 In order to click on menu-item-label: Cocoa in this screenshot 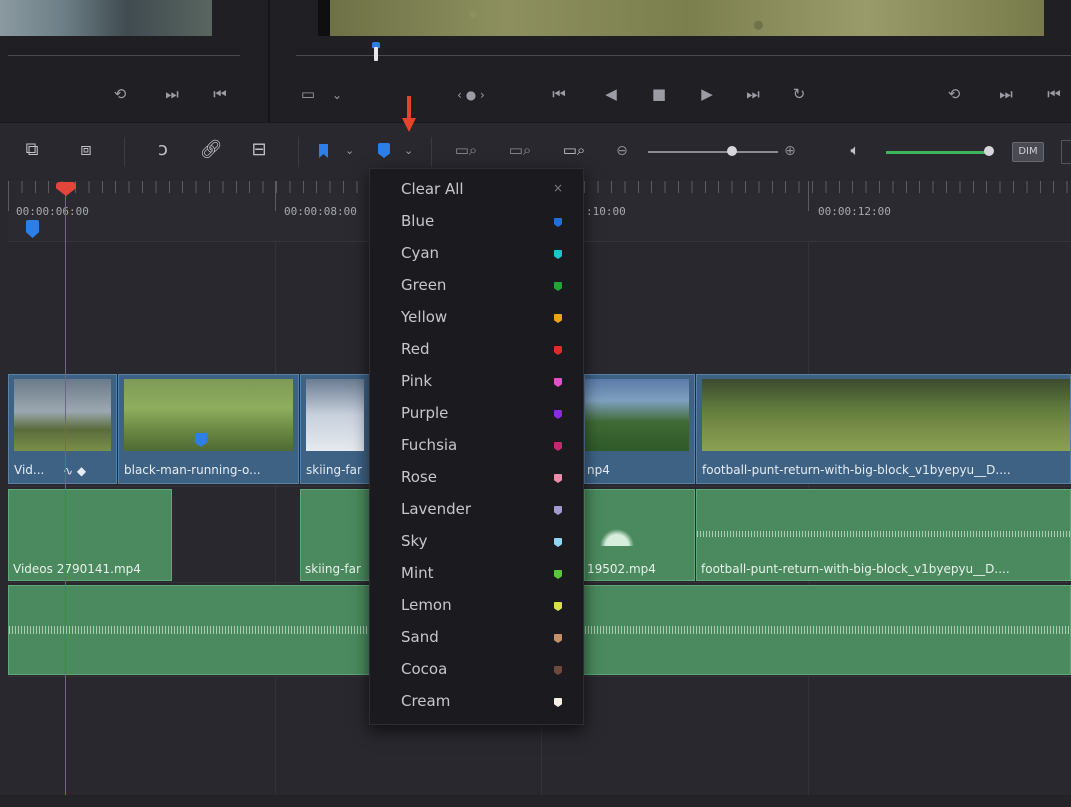, I will do `click(424, 669)`.